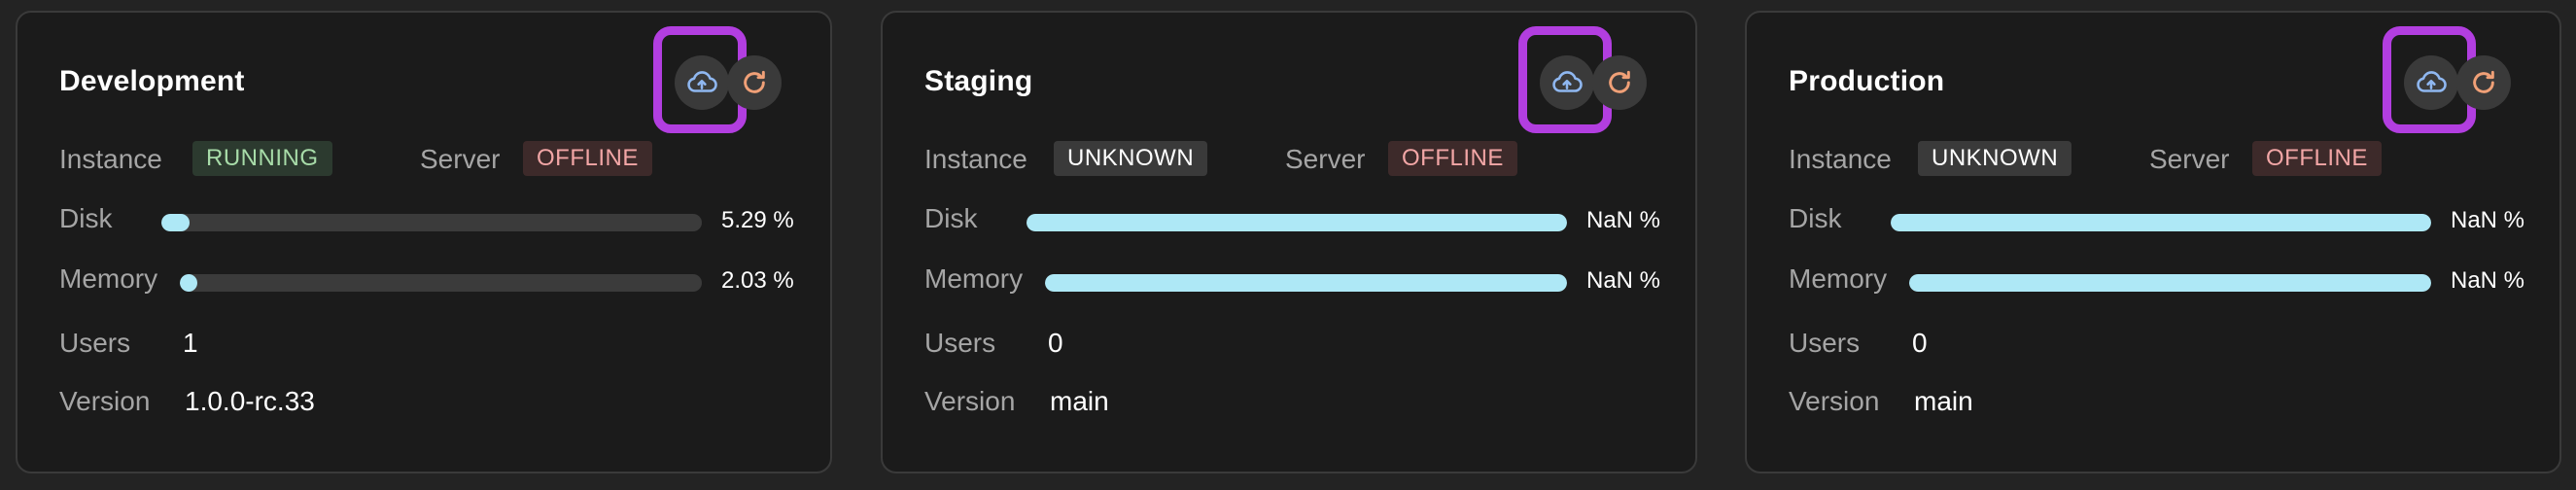 This screenshot has height=490, width=2576. Describe the element at coordinates (1867, 81) in the screenshot. I see `card-title: Production` at that location.